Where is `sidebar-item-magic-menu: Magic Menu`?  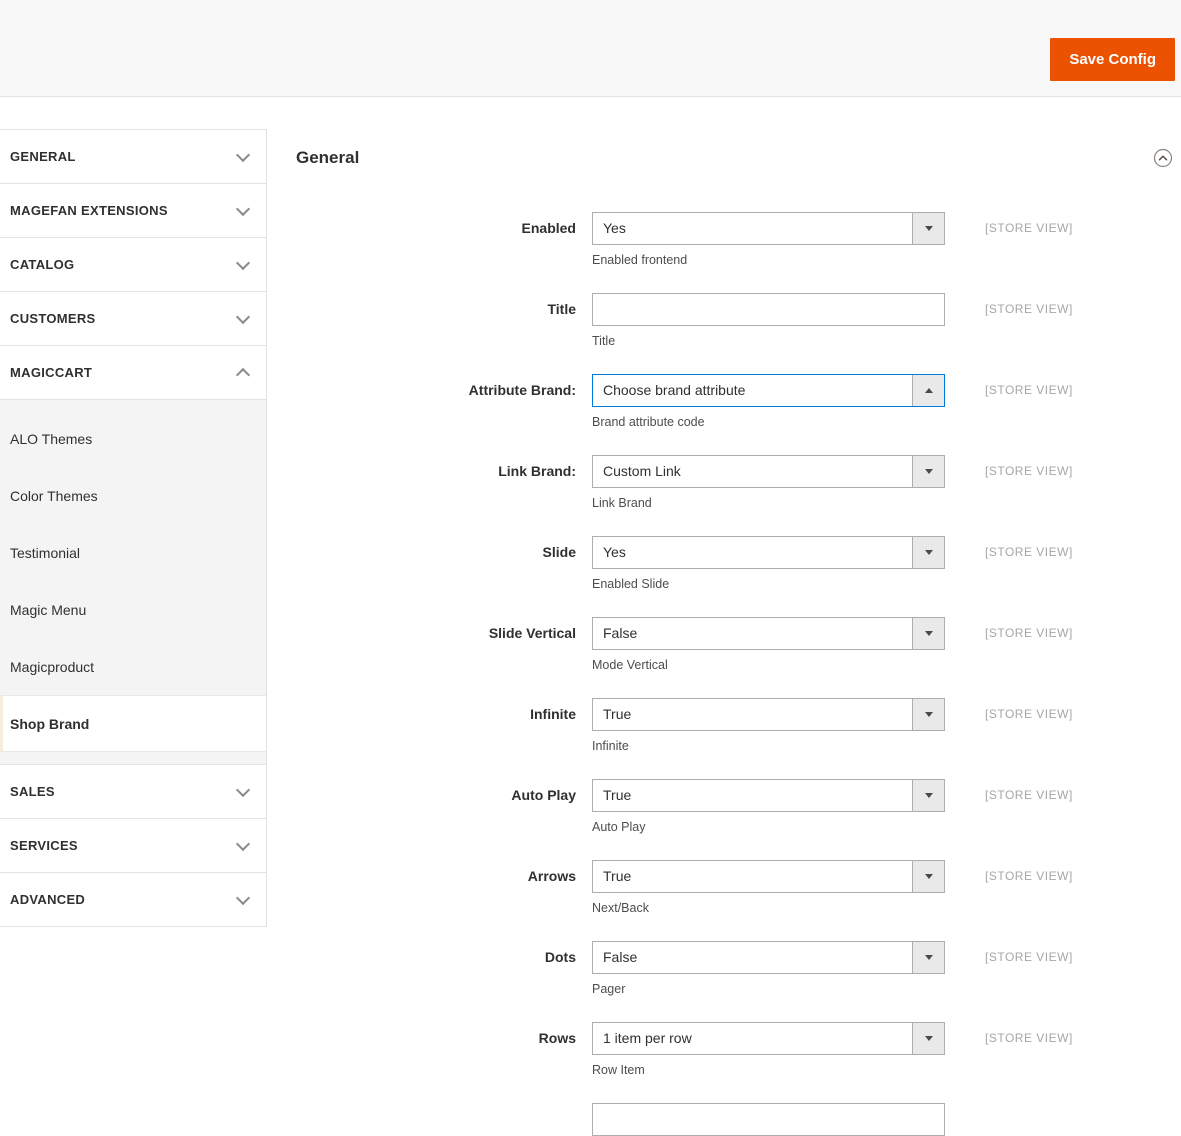
sidebar-item-magic-menu: Magic Menu is located at coordinates (133, 609).